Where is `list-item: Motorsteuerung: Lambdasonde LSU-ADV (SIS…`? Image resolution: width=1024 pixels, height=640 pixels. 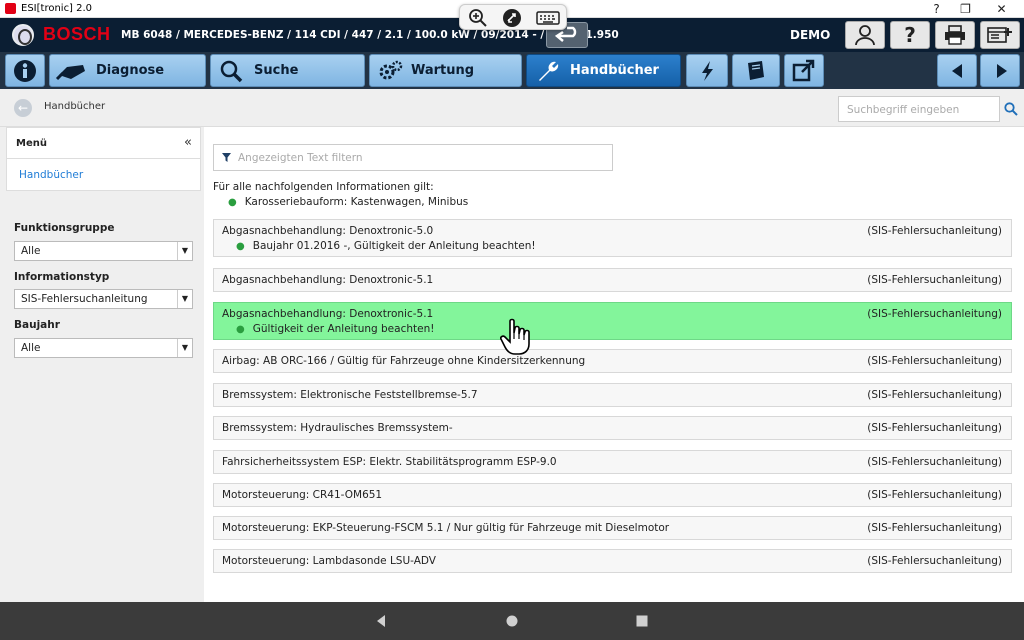 list-item: Motorsteuerung: Lambdasonde LSU-ADV (SIS… is located at coordinates (612, 561).